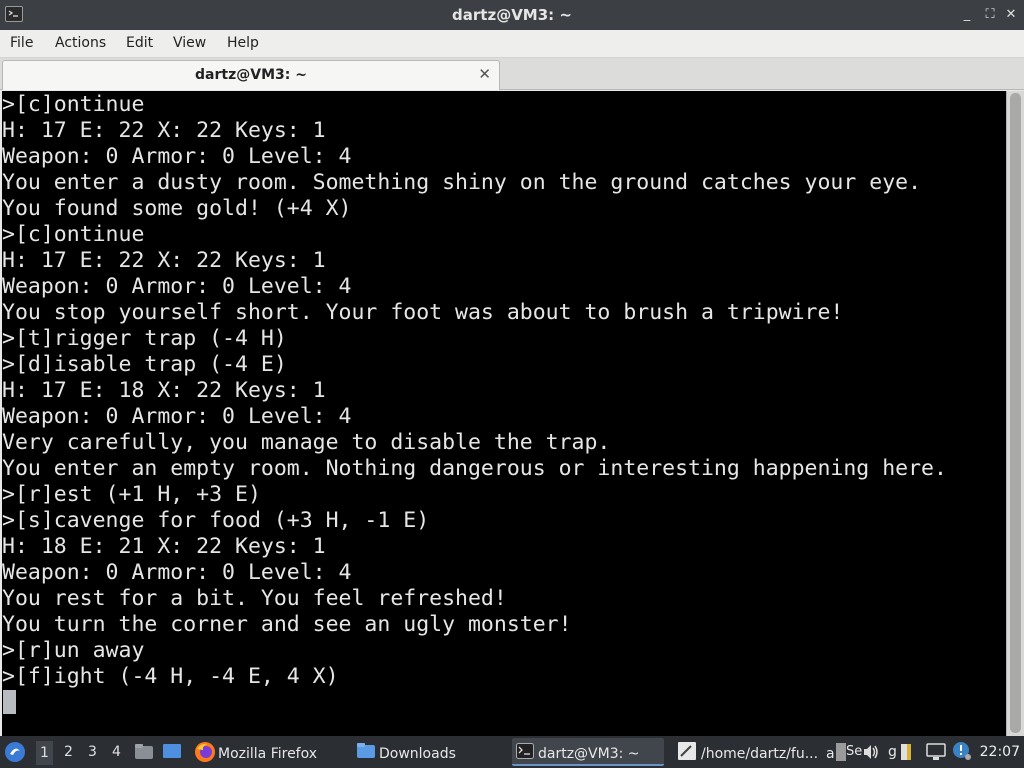 This screenshot has width=1024, height=768. What do you see at coordinates (854, 751) in the screenshot?
I see `task-partial-1-label: Se` at bounding box center [854, 751].